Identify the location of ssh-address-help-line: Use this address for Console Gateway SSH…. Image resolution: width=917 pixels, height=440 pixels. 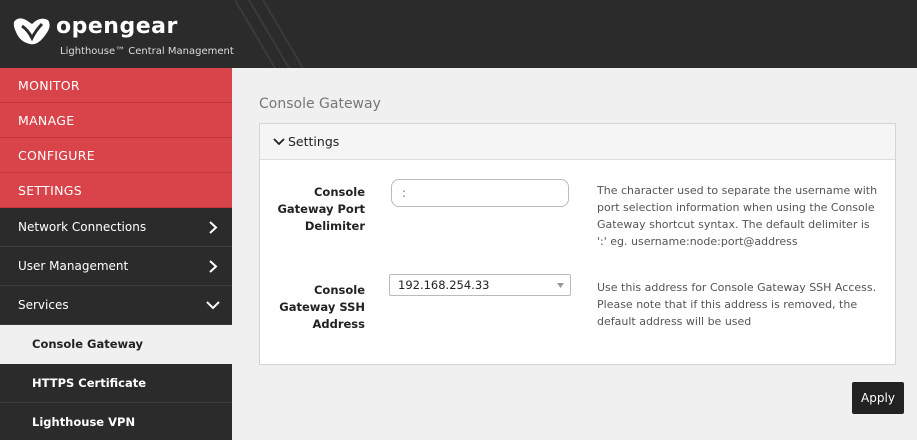
(737, 287).